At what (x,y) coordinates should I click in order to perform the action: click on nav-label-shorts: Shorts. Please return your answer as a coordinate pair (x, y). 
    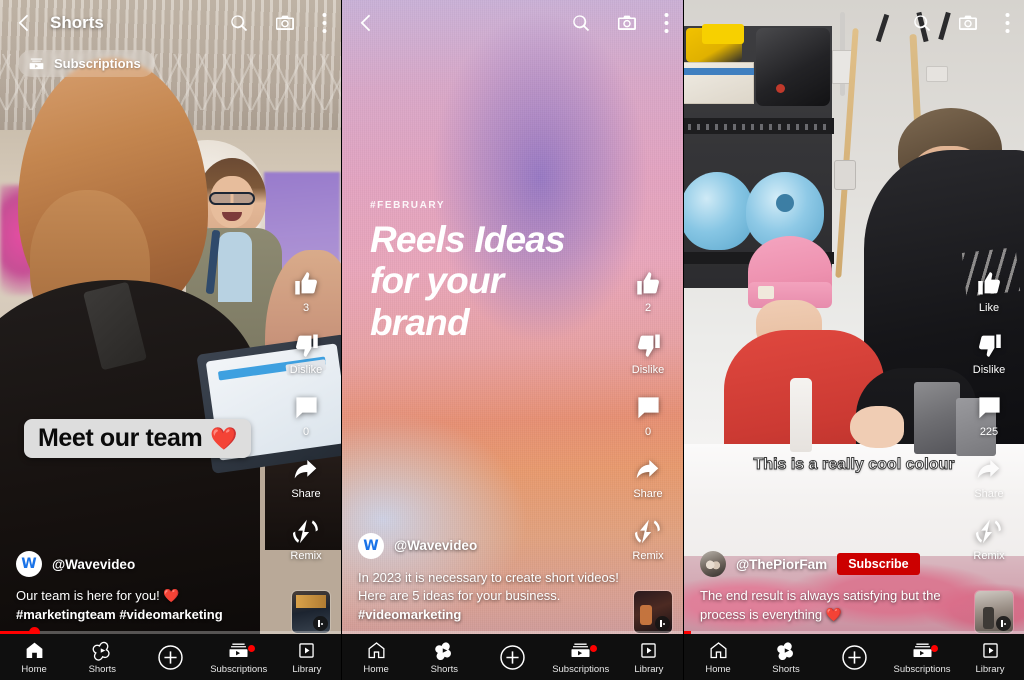
    Looking at the image, I should click on (786, 669).